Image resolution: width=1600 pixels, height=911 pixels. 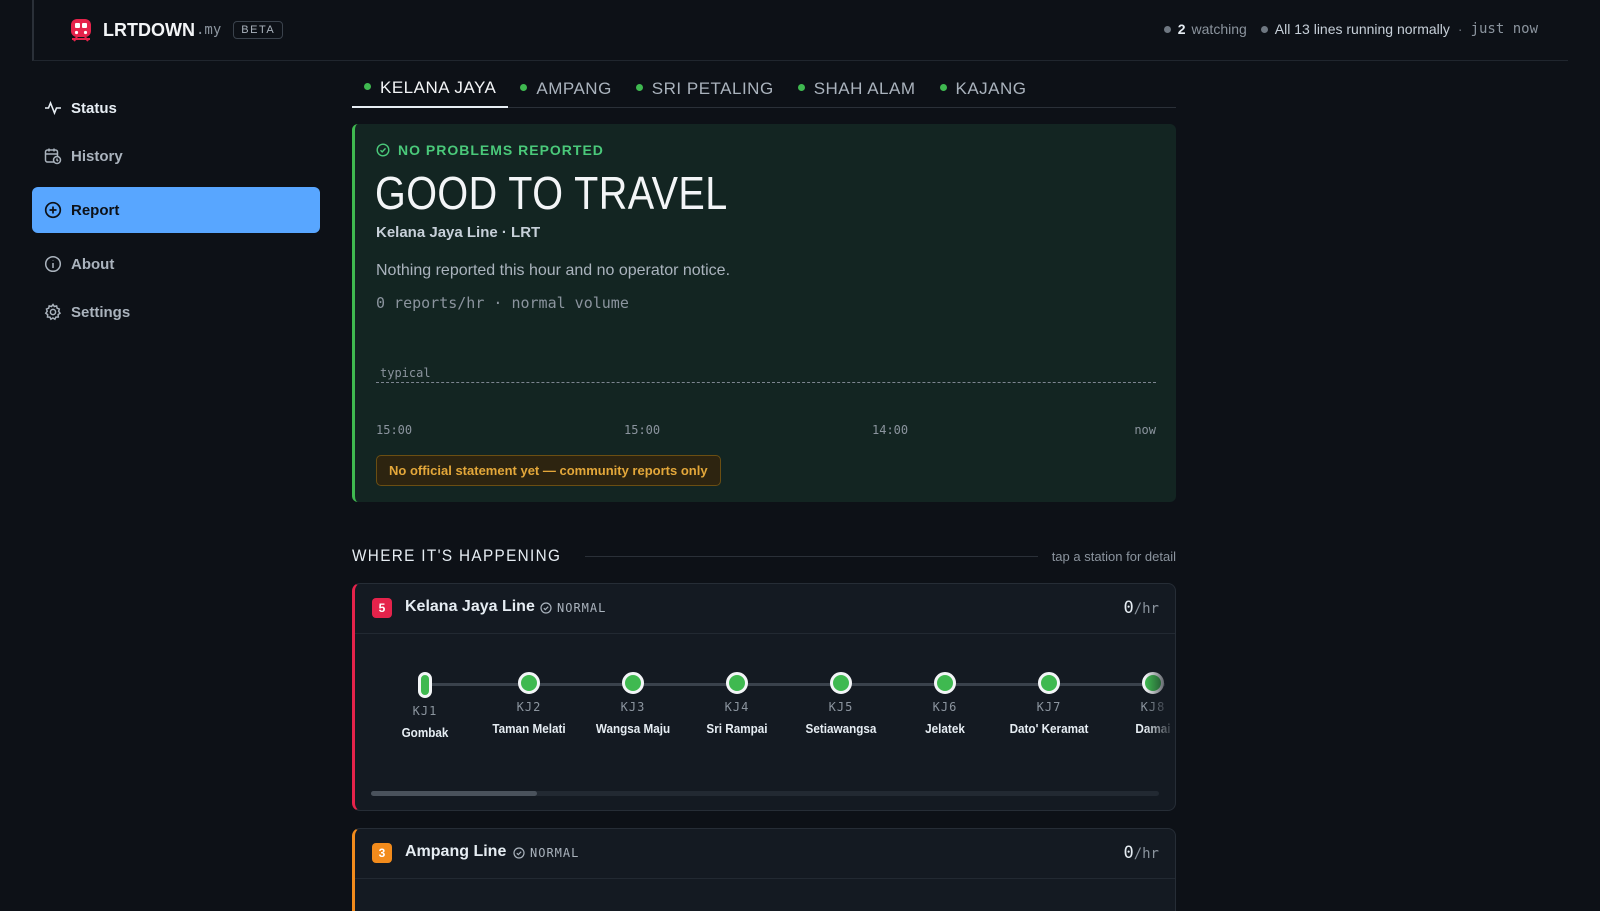 I want to click on axis-label: now, so click(x=1145, y=430).